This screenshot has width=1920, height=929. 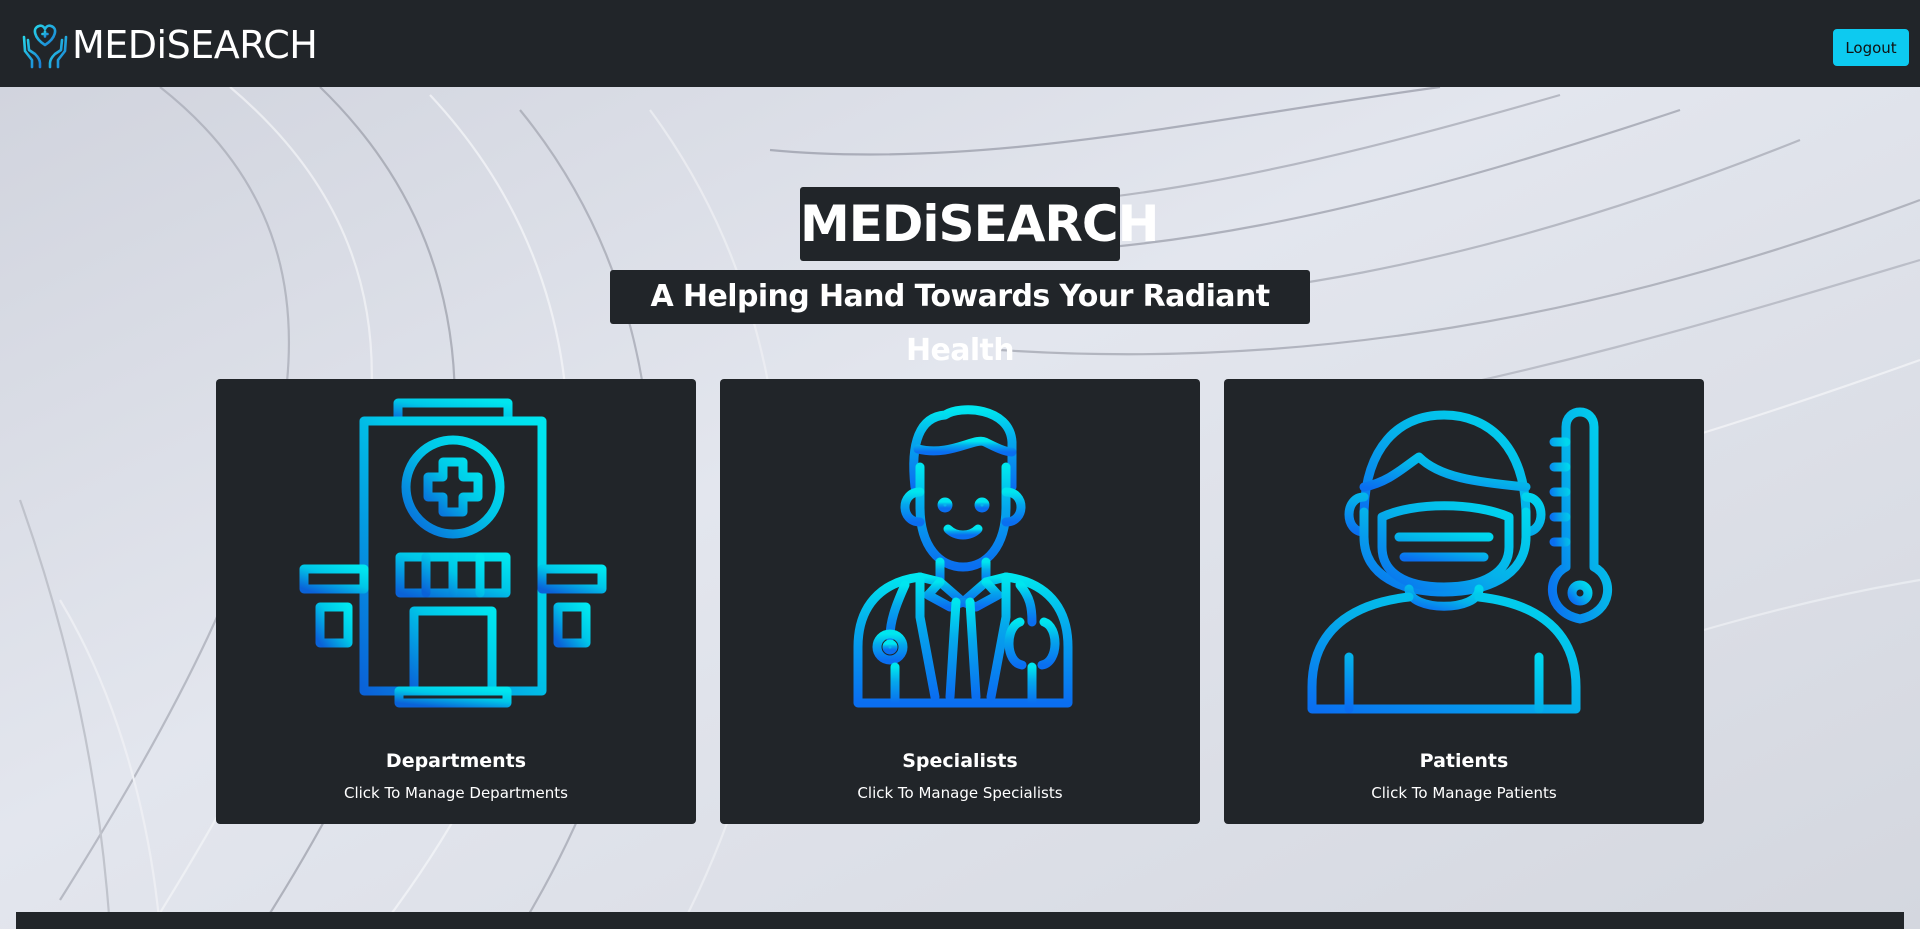 I want to click on page-footer, so click(x=960, y=920).